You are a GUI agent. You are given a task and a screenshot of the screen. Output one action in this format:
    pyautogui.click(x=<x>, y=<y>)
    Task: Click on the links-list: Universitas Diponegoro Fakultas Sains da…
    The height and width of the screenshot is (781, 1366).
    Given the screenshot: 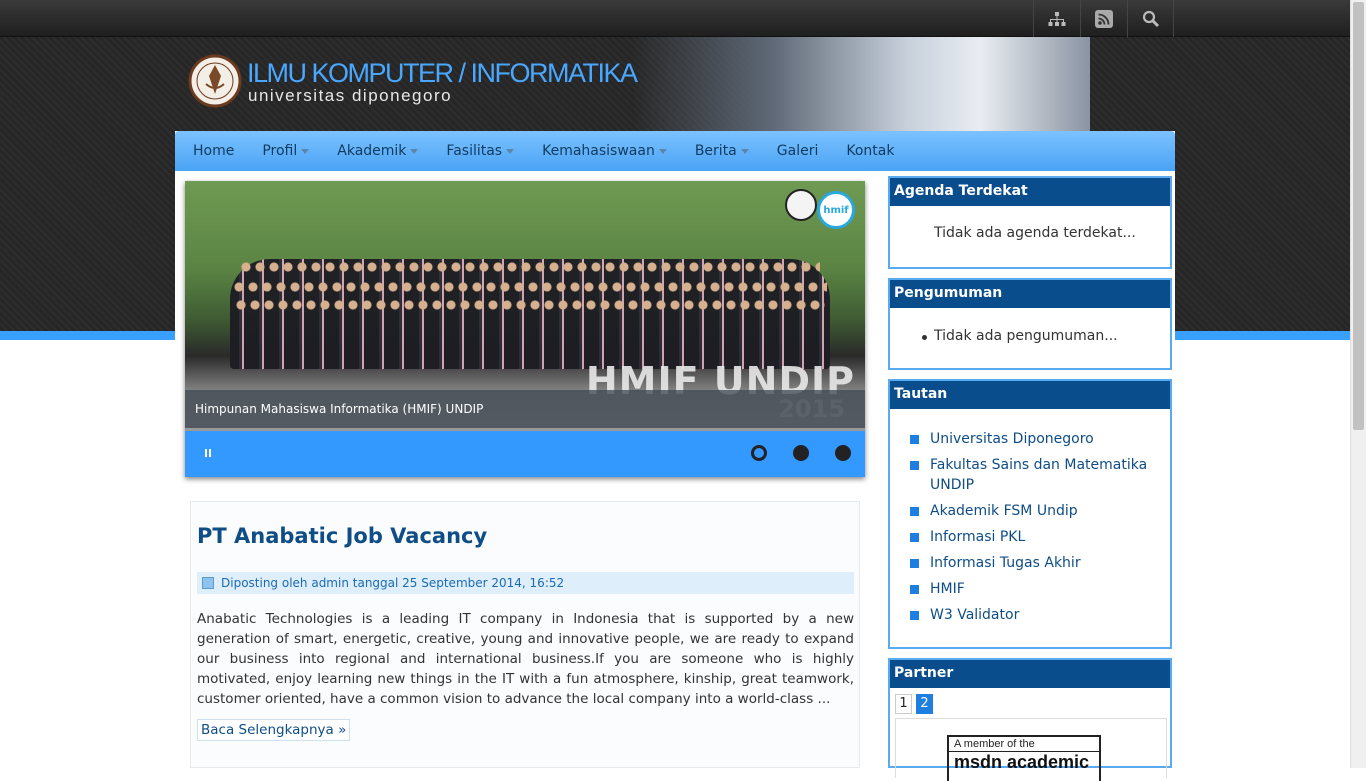 What is the action you would take?
    pyautogui.click(x=1028, y=530)
    